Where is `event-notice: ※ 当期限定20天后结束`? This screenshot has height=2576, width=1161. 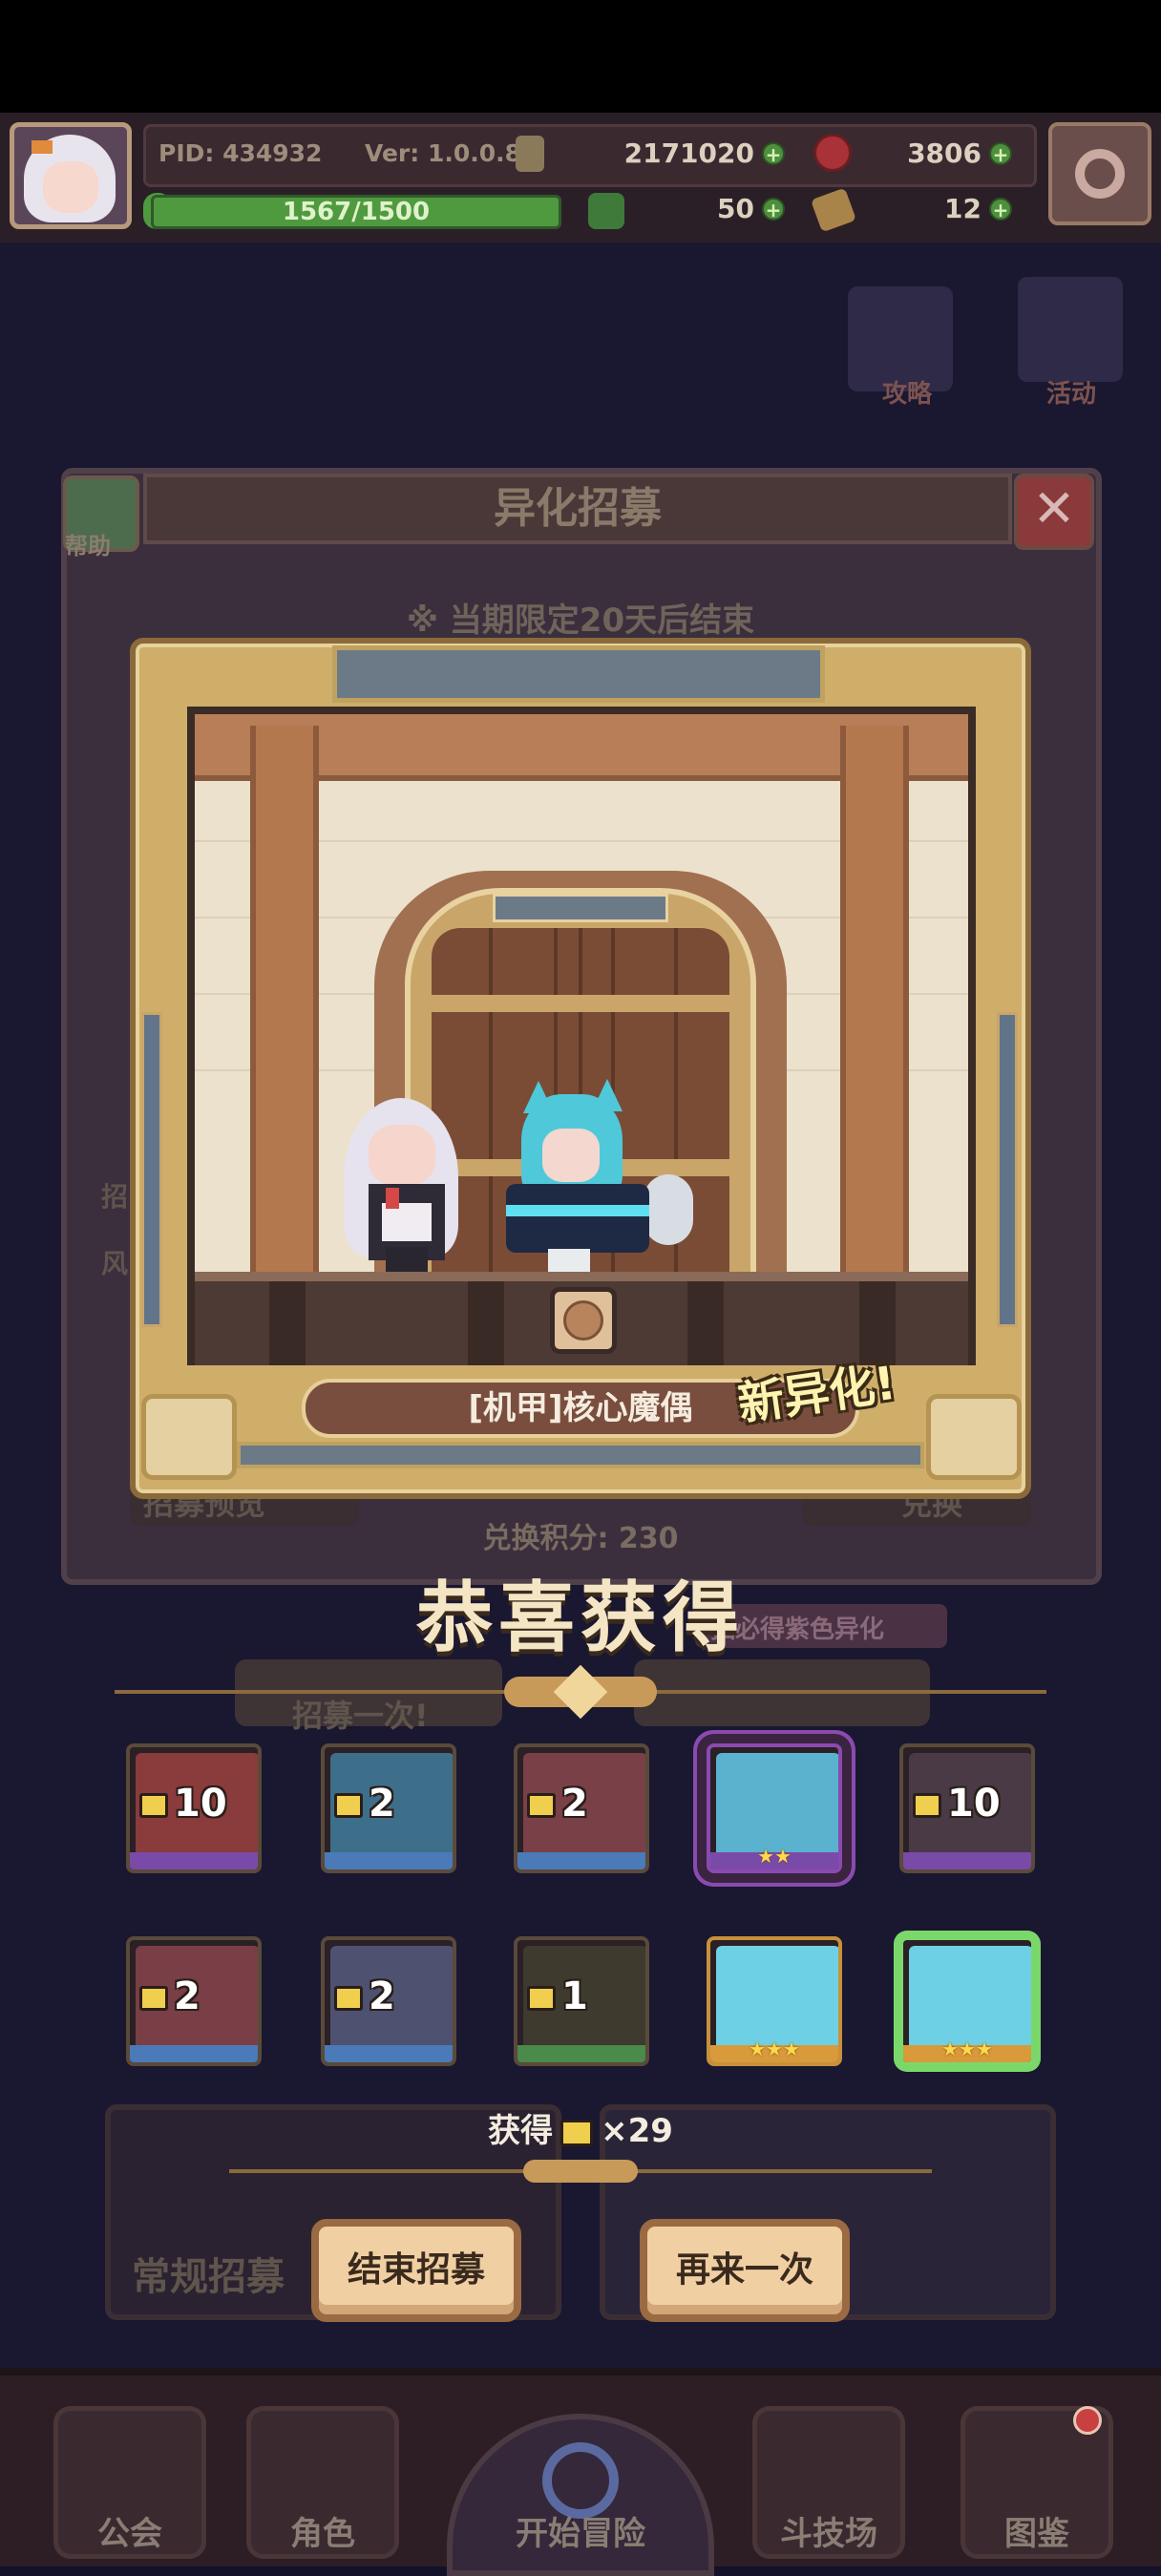 event-notice: ※ 当期限定20天后结束 is located at coordinates (580, 621).